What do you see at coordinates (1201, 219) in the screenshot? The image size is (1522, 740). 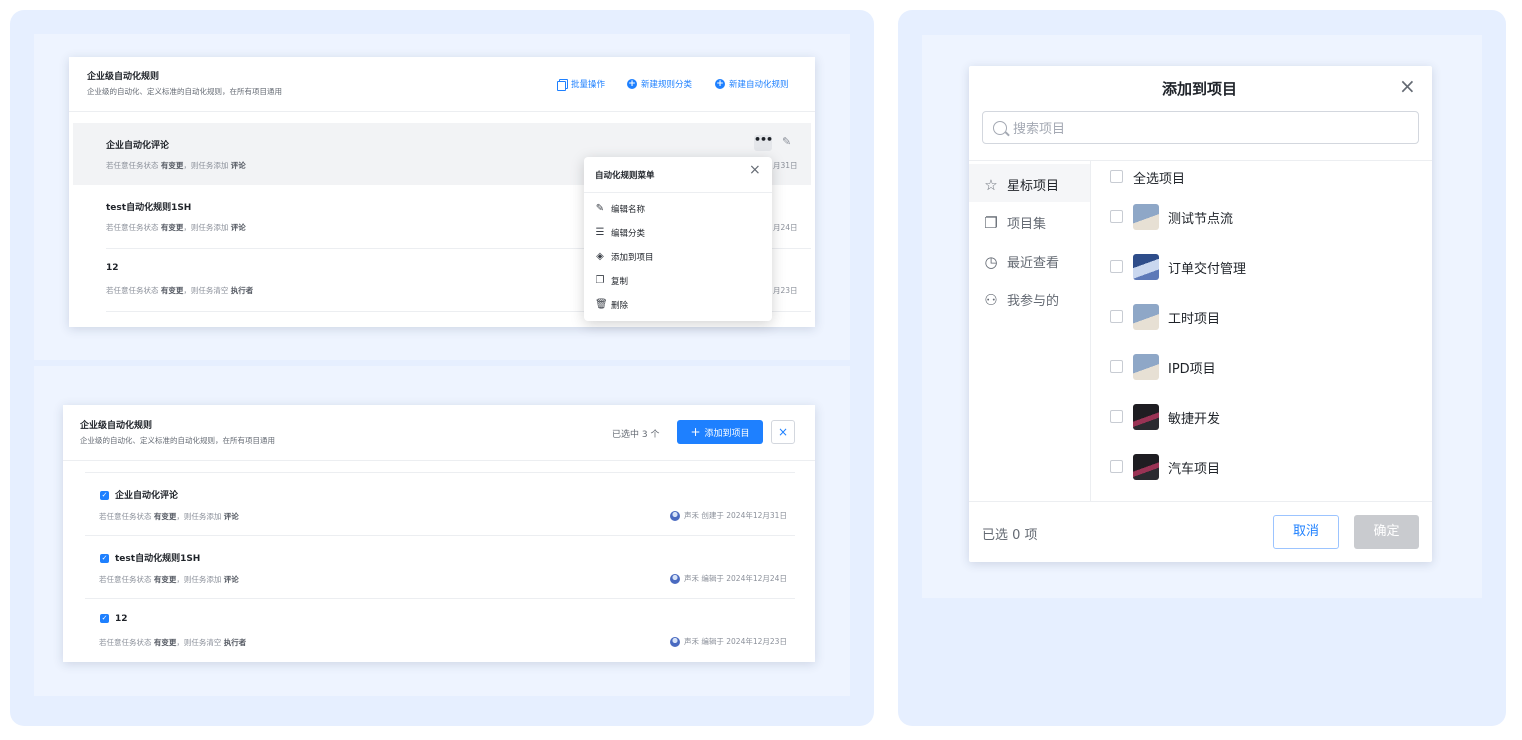 I see `project-name: 测试节点流` at bounding box center [1201, 219].